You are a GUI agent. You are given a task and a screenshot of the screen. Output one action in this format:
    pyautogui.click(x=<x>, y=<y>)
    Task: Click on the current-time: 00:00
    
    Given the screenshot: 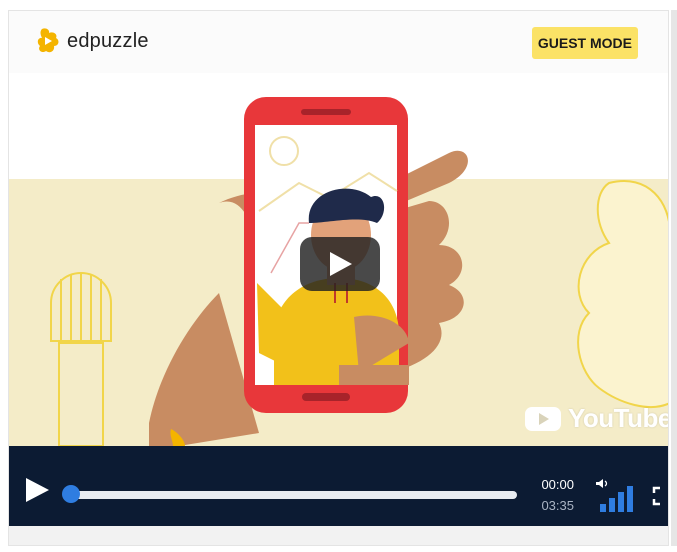 What is the action you would take?
    pyautogui.click(x=557, y=484)
    